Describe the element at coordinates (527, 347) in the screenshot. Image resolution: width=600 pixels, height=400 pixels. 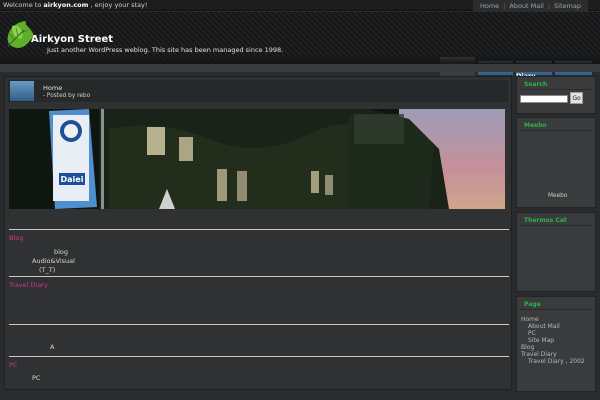
I see `page-link-blog: Blog` at that location.